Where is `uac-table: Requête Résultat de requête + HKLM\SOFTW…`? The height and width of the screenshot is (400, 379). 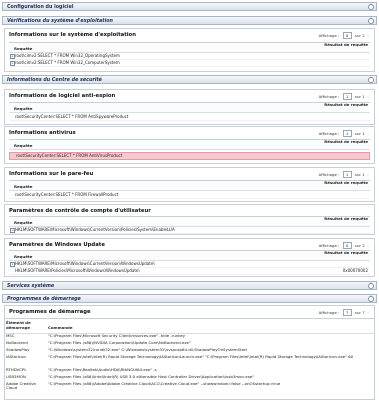 uac-table: Requête Résultat de requête + HKLM\SOFTW… is located at coordinates (189, 225).